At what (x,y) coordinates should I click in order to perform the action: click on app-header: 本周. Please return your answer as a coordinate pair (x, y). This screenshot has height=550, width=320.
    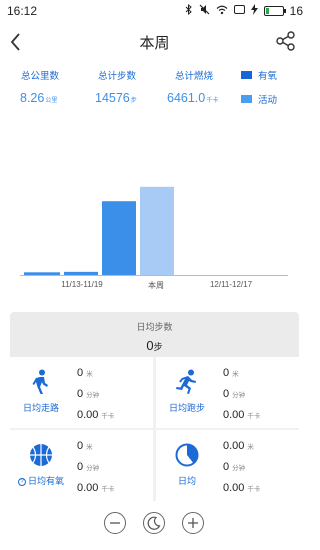
    Looking at the image, I should click on (154, 42).